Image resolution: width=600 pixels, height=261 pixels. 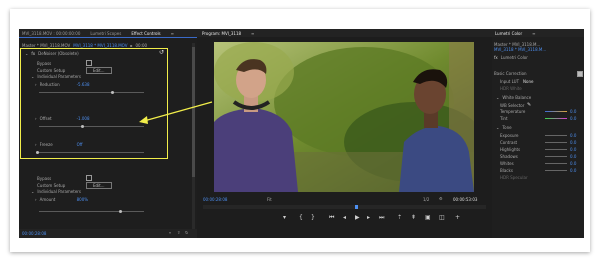 What do you see at coordinates (504, 118) in the screenshot?
I see `tint-label: Tint` at bounding box center [504, 118].